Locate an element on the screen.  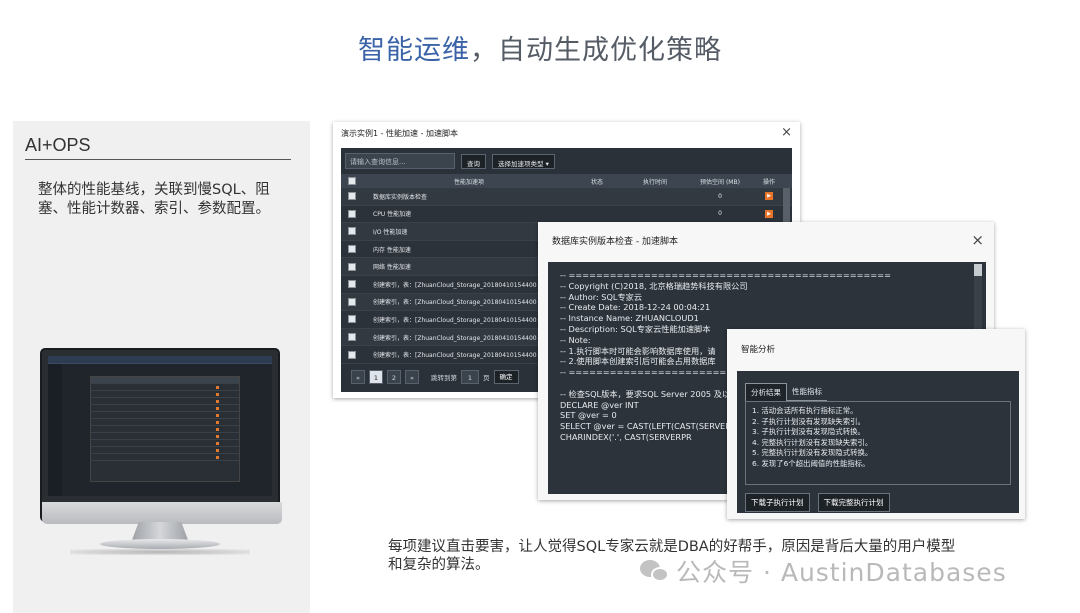
table-header: 性能加速项 状态 执行时间 预估空间 (MB) 操作 is located at coordinates (566, 181).